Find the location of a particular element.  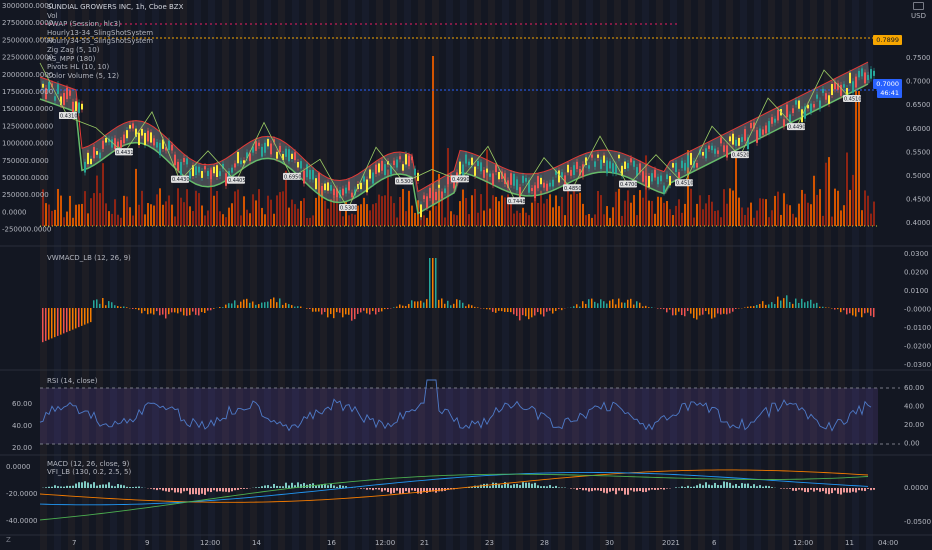

macd-right-label: -0.0500 is located at coordinates (917, 522).